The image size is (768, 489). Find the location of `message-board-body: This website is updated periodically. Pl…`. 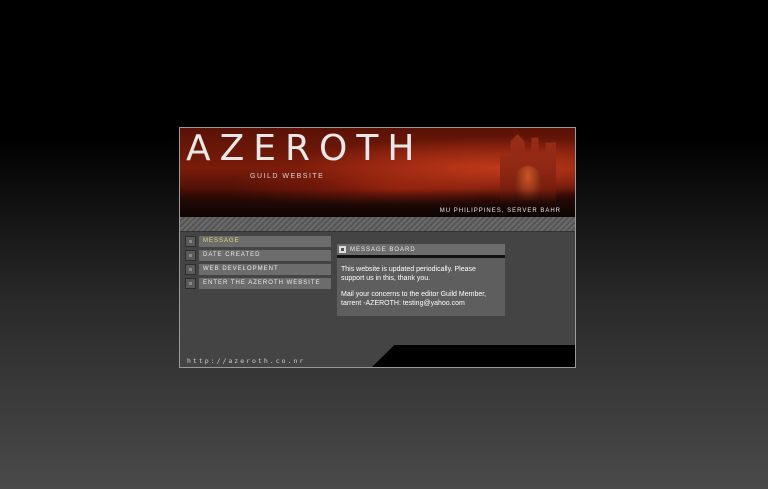

message-board-body: This website is updated periodically. Pl… is located at coordinates (421, 287).